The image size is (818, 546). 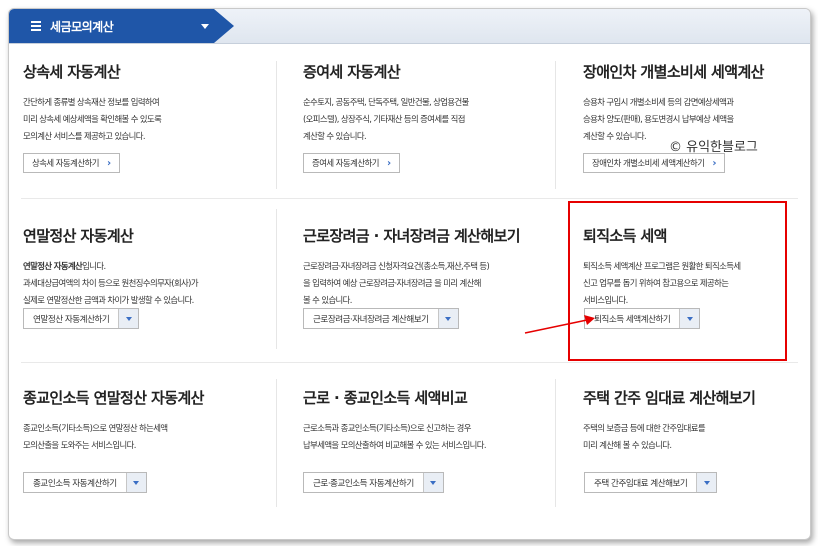 I want to click on desc-line: 종교인소득(기타소득)으로 연말정산 하는세액, so click(x=95, y=428).